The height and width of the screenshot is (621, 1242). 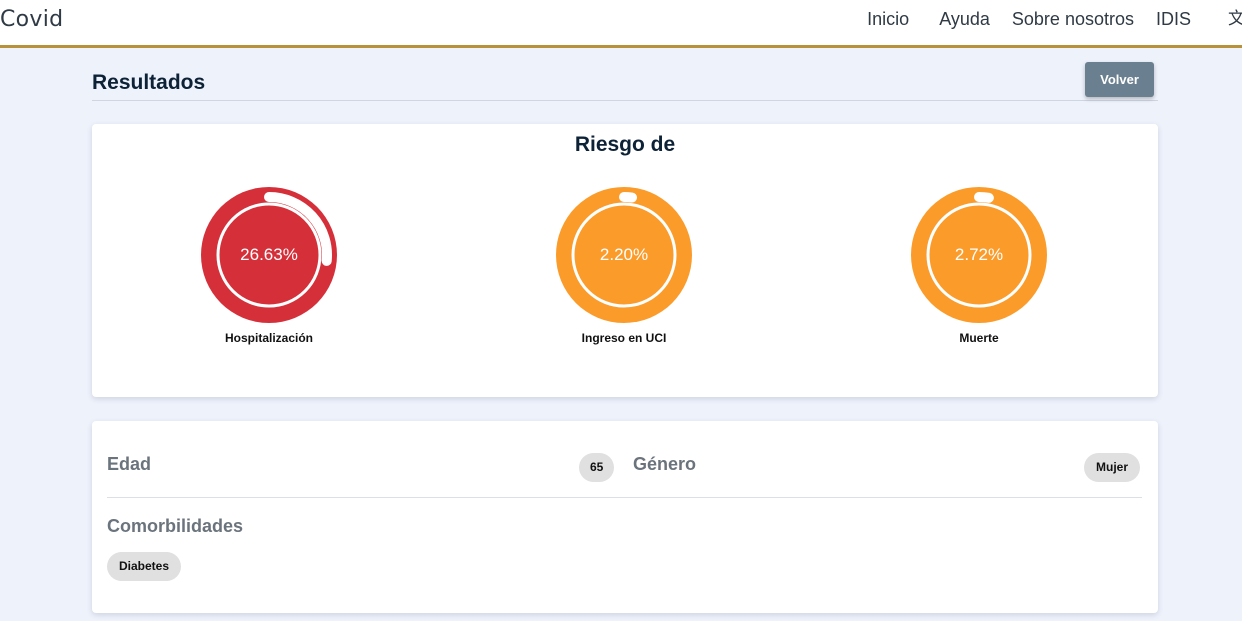 What do you see at coordinates (621, 24) in the screenshot?
I see `top-navigation-bar: Covid Inicio Ayuda Sobre nosotros IDIS 文` at bounding box center [621, 24].